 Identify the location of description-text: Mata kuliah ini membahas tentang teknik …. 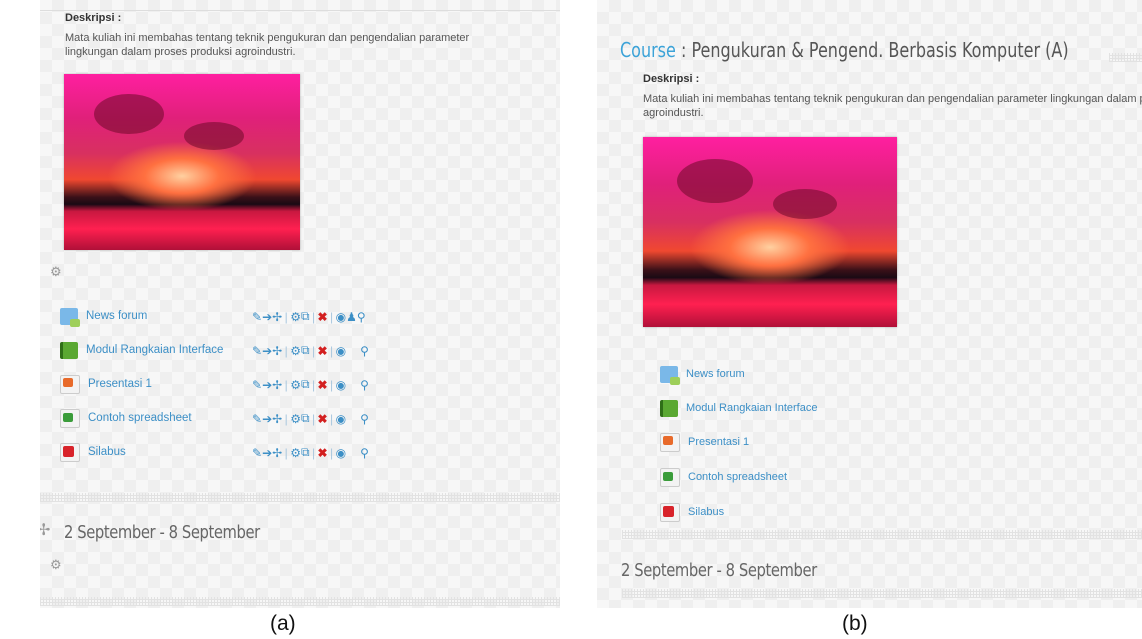
(267, 45).